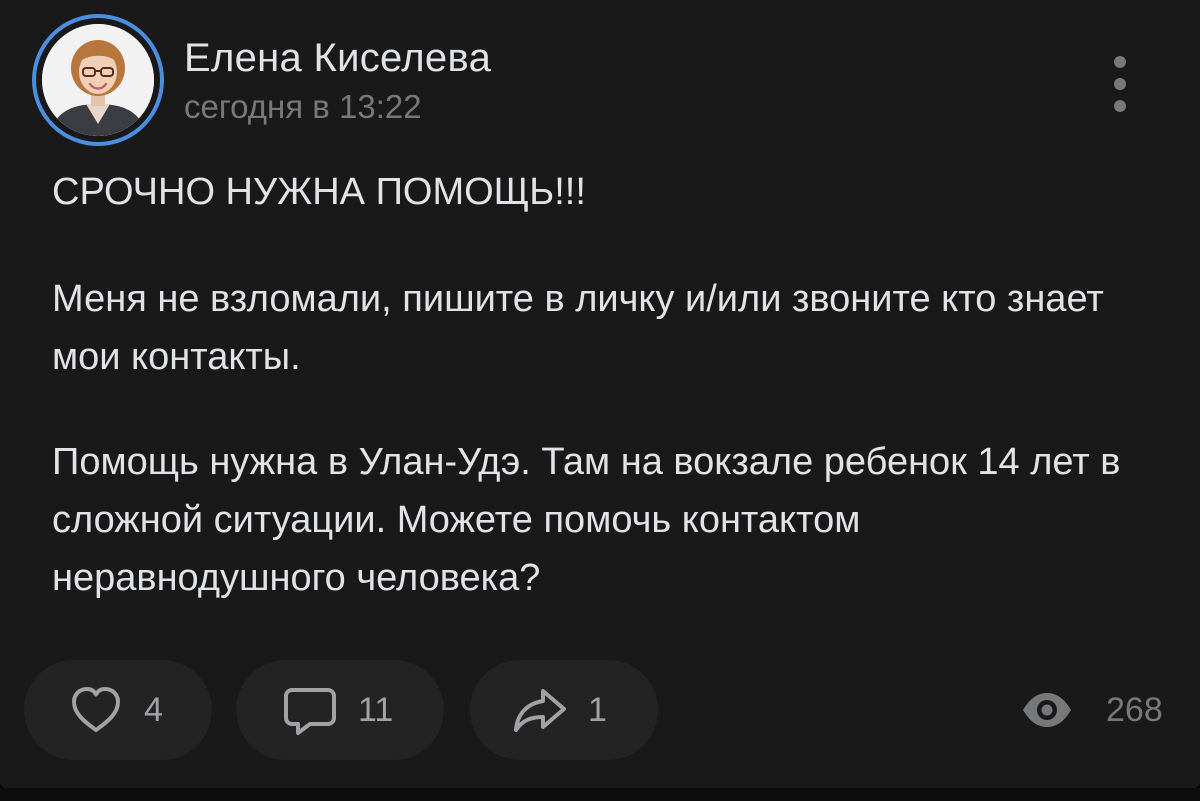 This screenshot has height=801, width=1200. I want to click on avatar, so click(98, 80).